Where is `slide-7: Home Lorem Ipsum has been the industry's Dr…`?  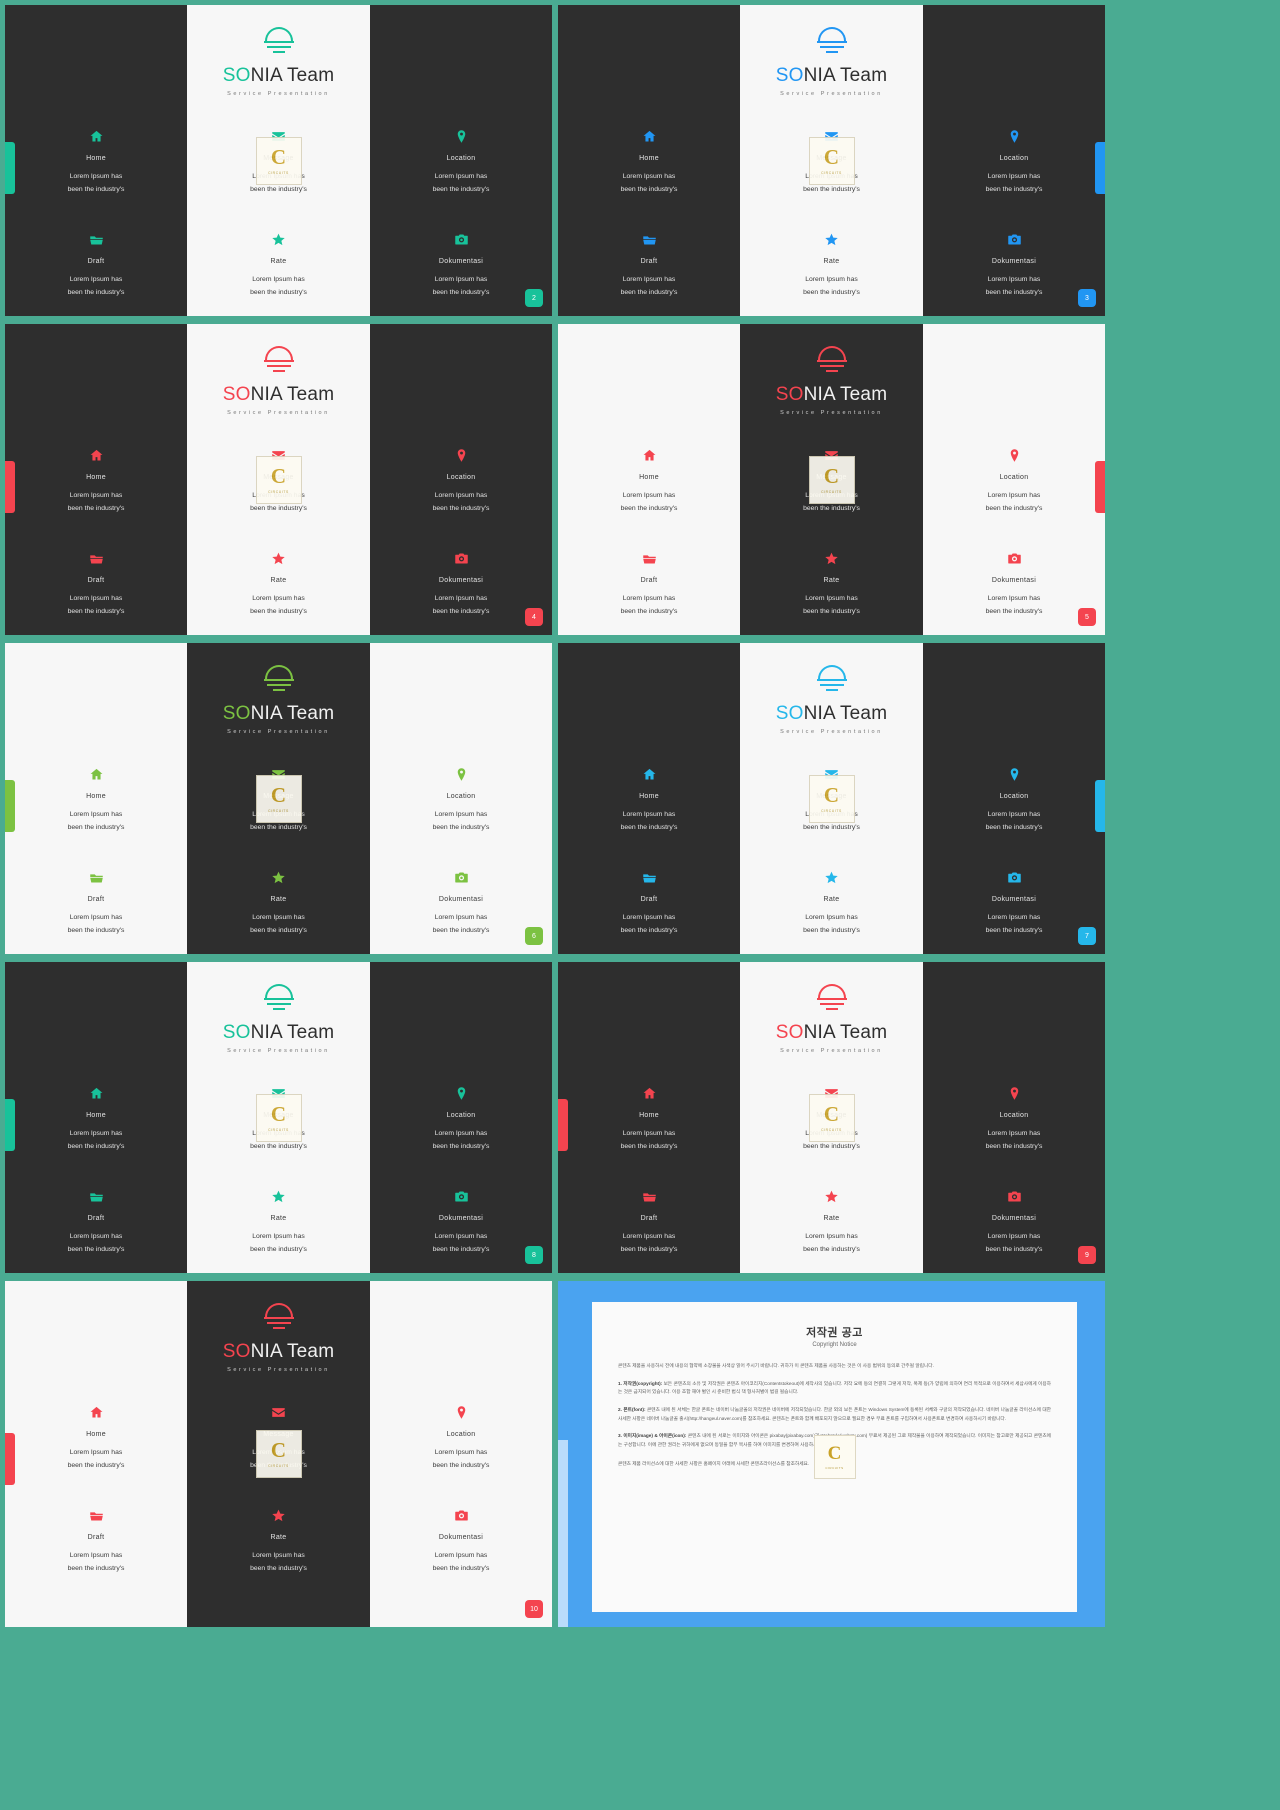 slide-7: Home Lorem Ipsum has been the industry's Dr… is located at coordinates (831, 798).